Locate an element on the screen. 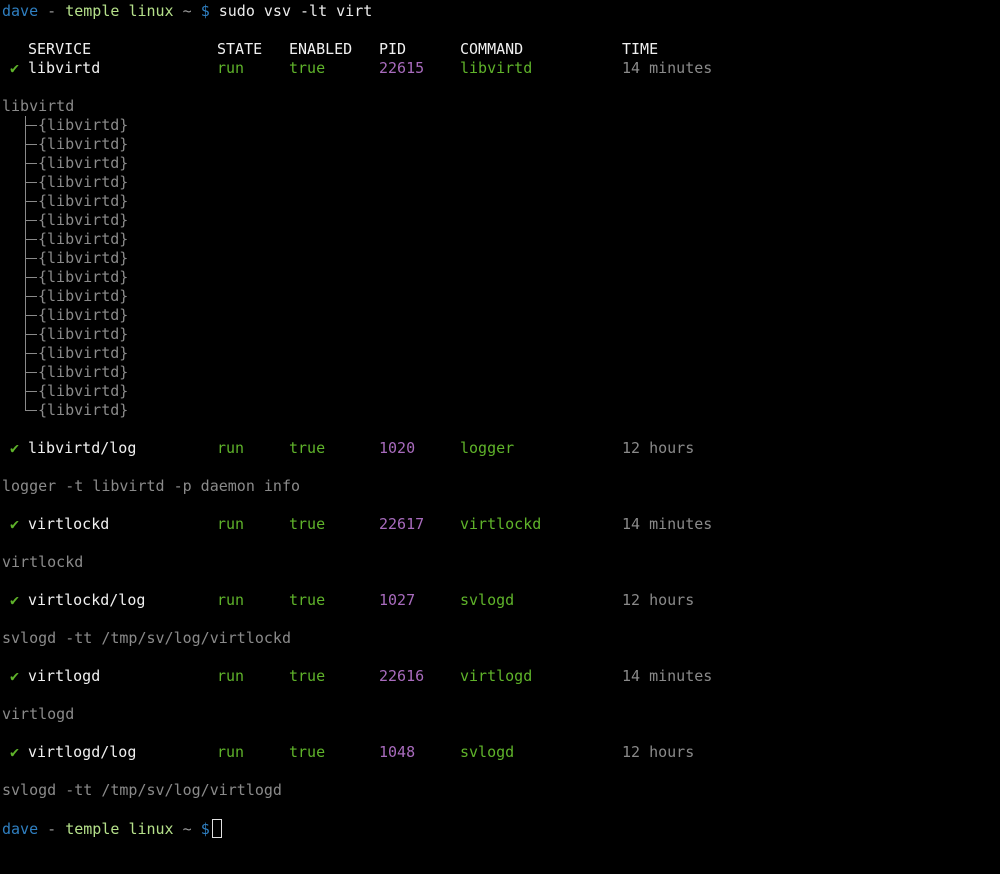 This screenshot has width=1000, height=874. header-service: SERVICE is located at coordinates (60, 49).